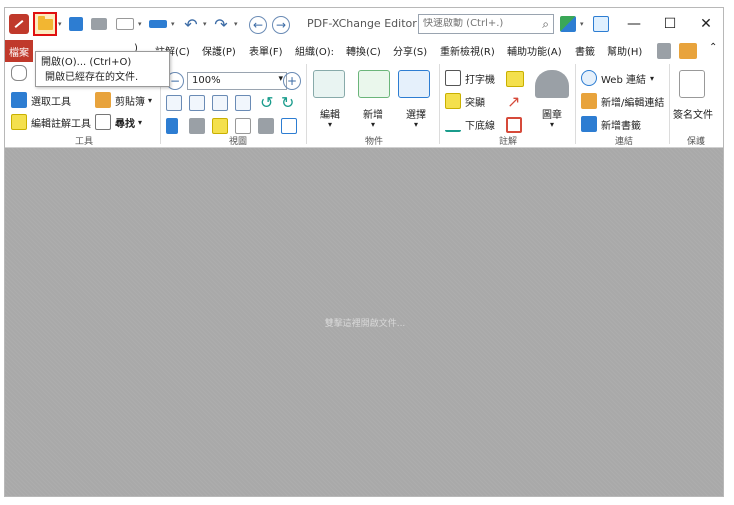  What do you see at coordinates (696, 142) in the screenshot?
I see `group-label-protect: 保護` at bounding box center [696, 142].